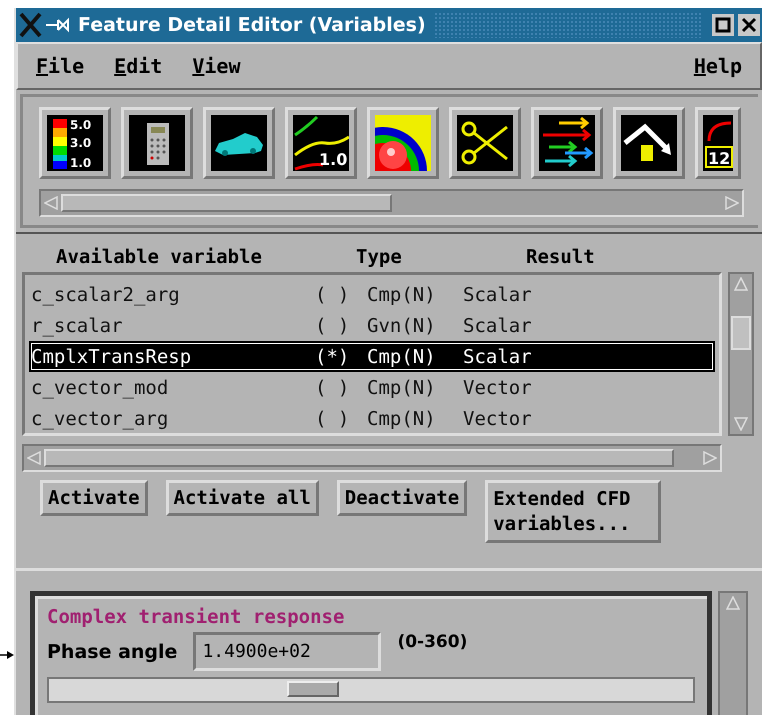  I want to click on action-button: Activate all, so click(242, 498).